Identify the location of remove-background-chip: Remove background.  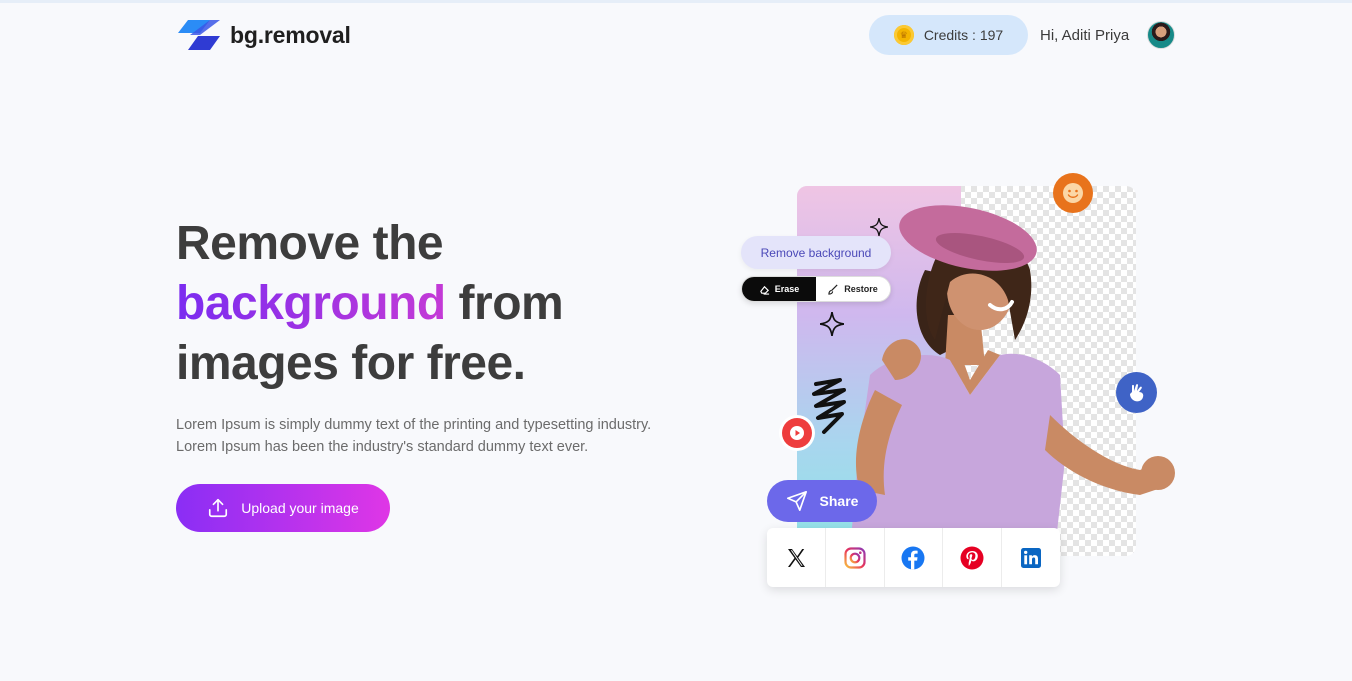
(816, 252).